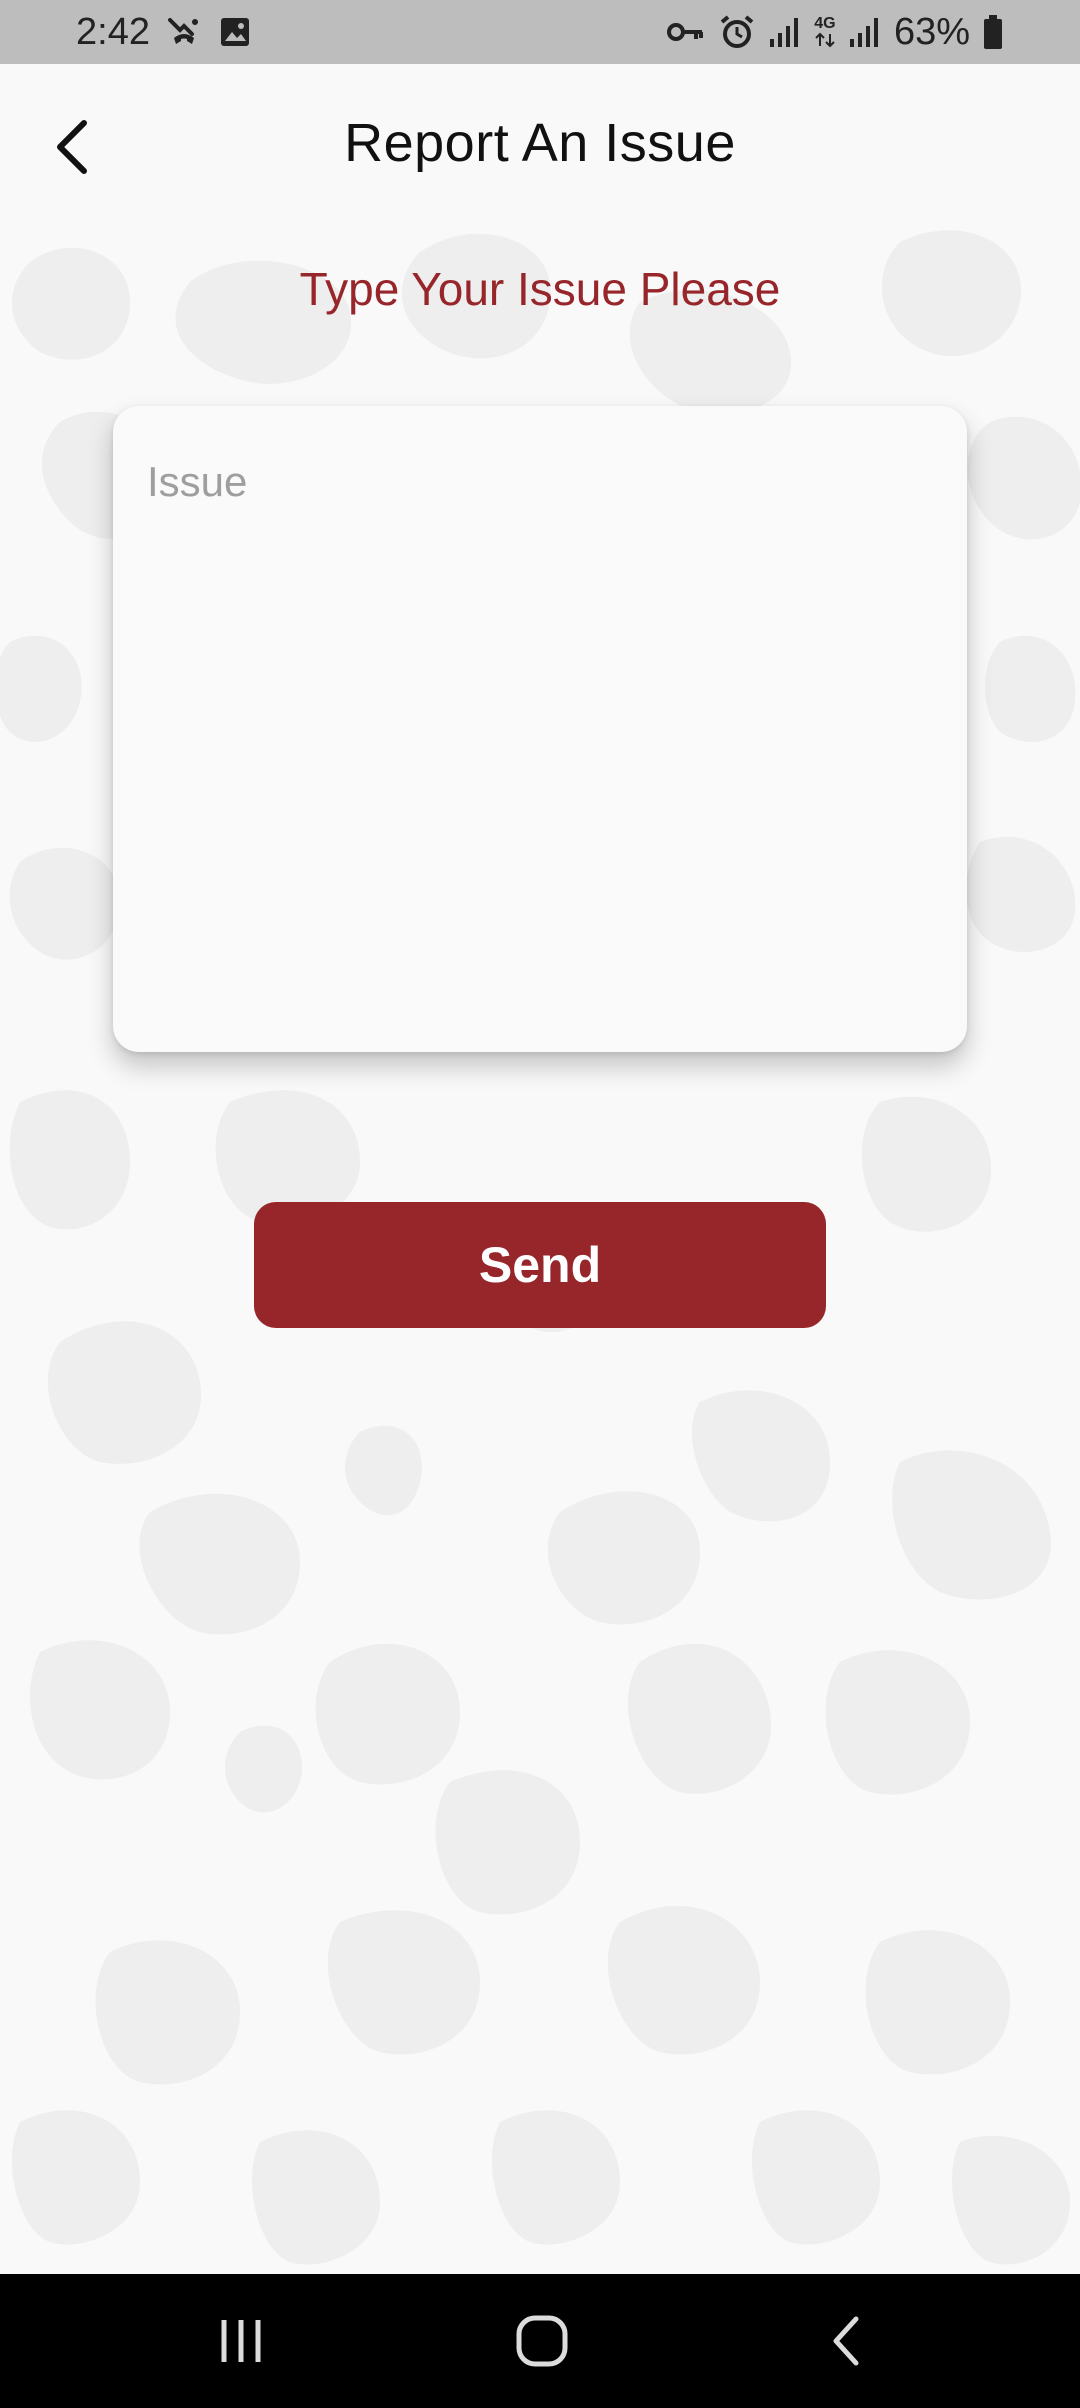 Image resolution: width=1080 pixels, height=2408 pixels. I want to click on battery-percent: 63%, so click(931, 31).